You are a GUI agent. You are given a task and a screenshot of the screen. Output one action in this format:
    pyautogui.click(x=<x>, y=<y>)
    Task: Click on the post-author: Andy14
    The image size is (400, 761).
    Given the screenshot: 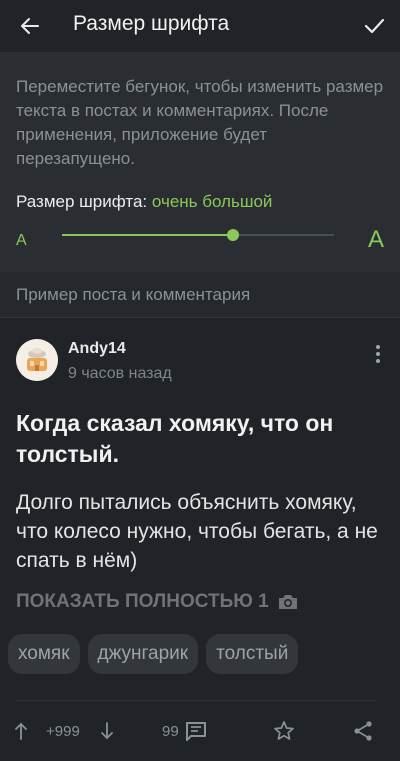 What is the action you would take?
    pyautogui.click(x=97, y=349)
    